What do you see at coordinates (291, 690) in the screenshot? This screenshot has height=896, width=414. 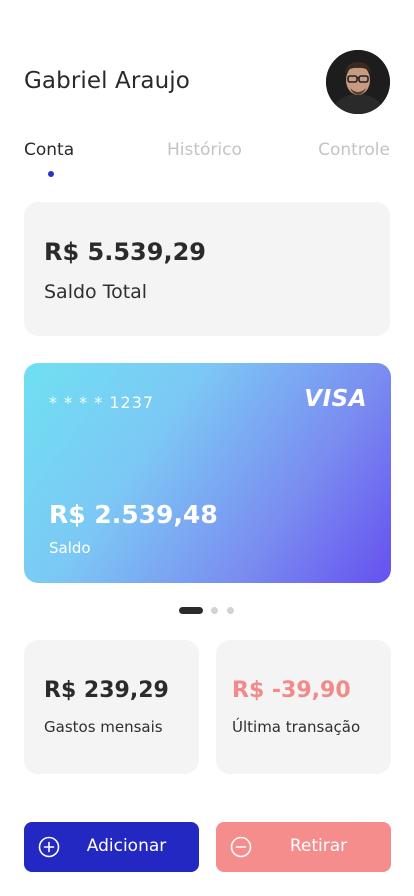 I see `last-transaction-amount: R$ -39,90` at bounding box center [291, 690].